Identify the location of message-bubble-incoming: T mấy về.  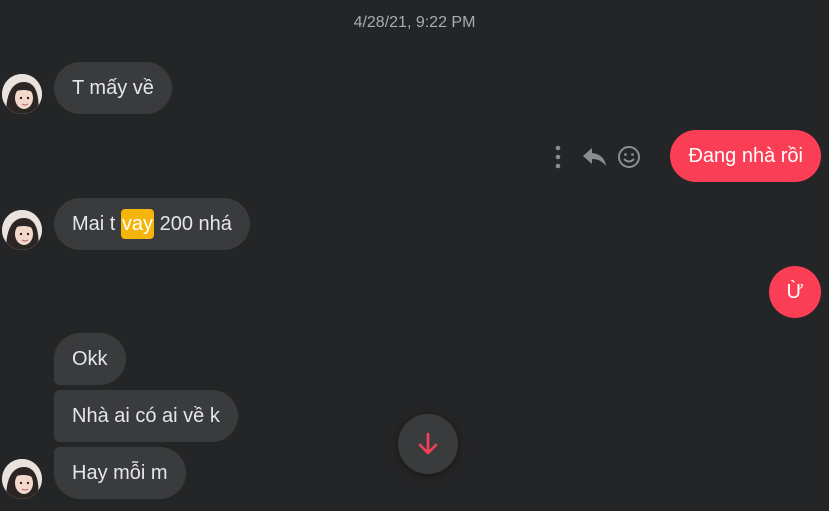
(113, 88).